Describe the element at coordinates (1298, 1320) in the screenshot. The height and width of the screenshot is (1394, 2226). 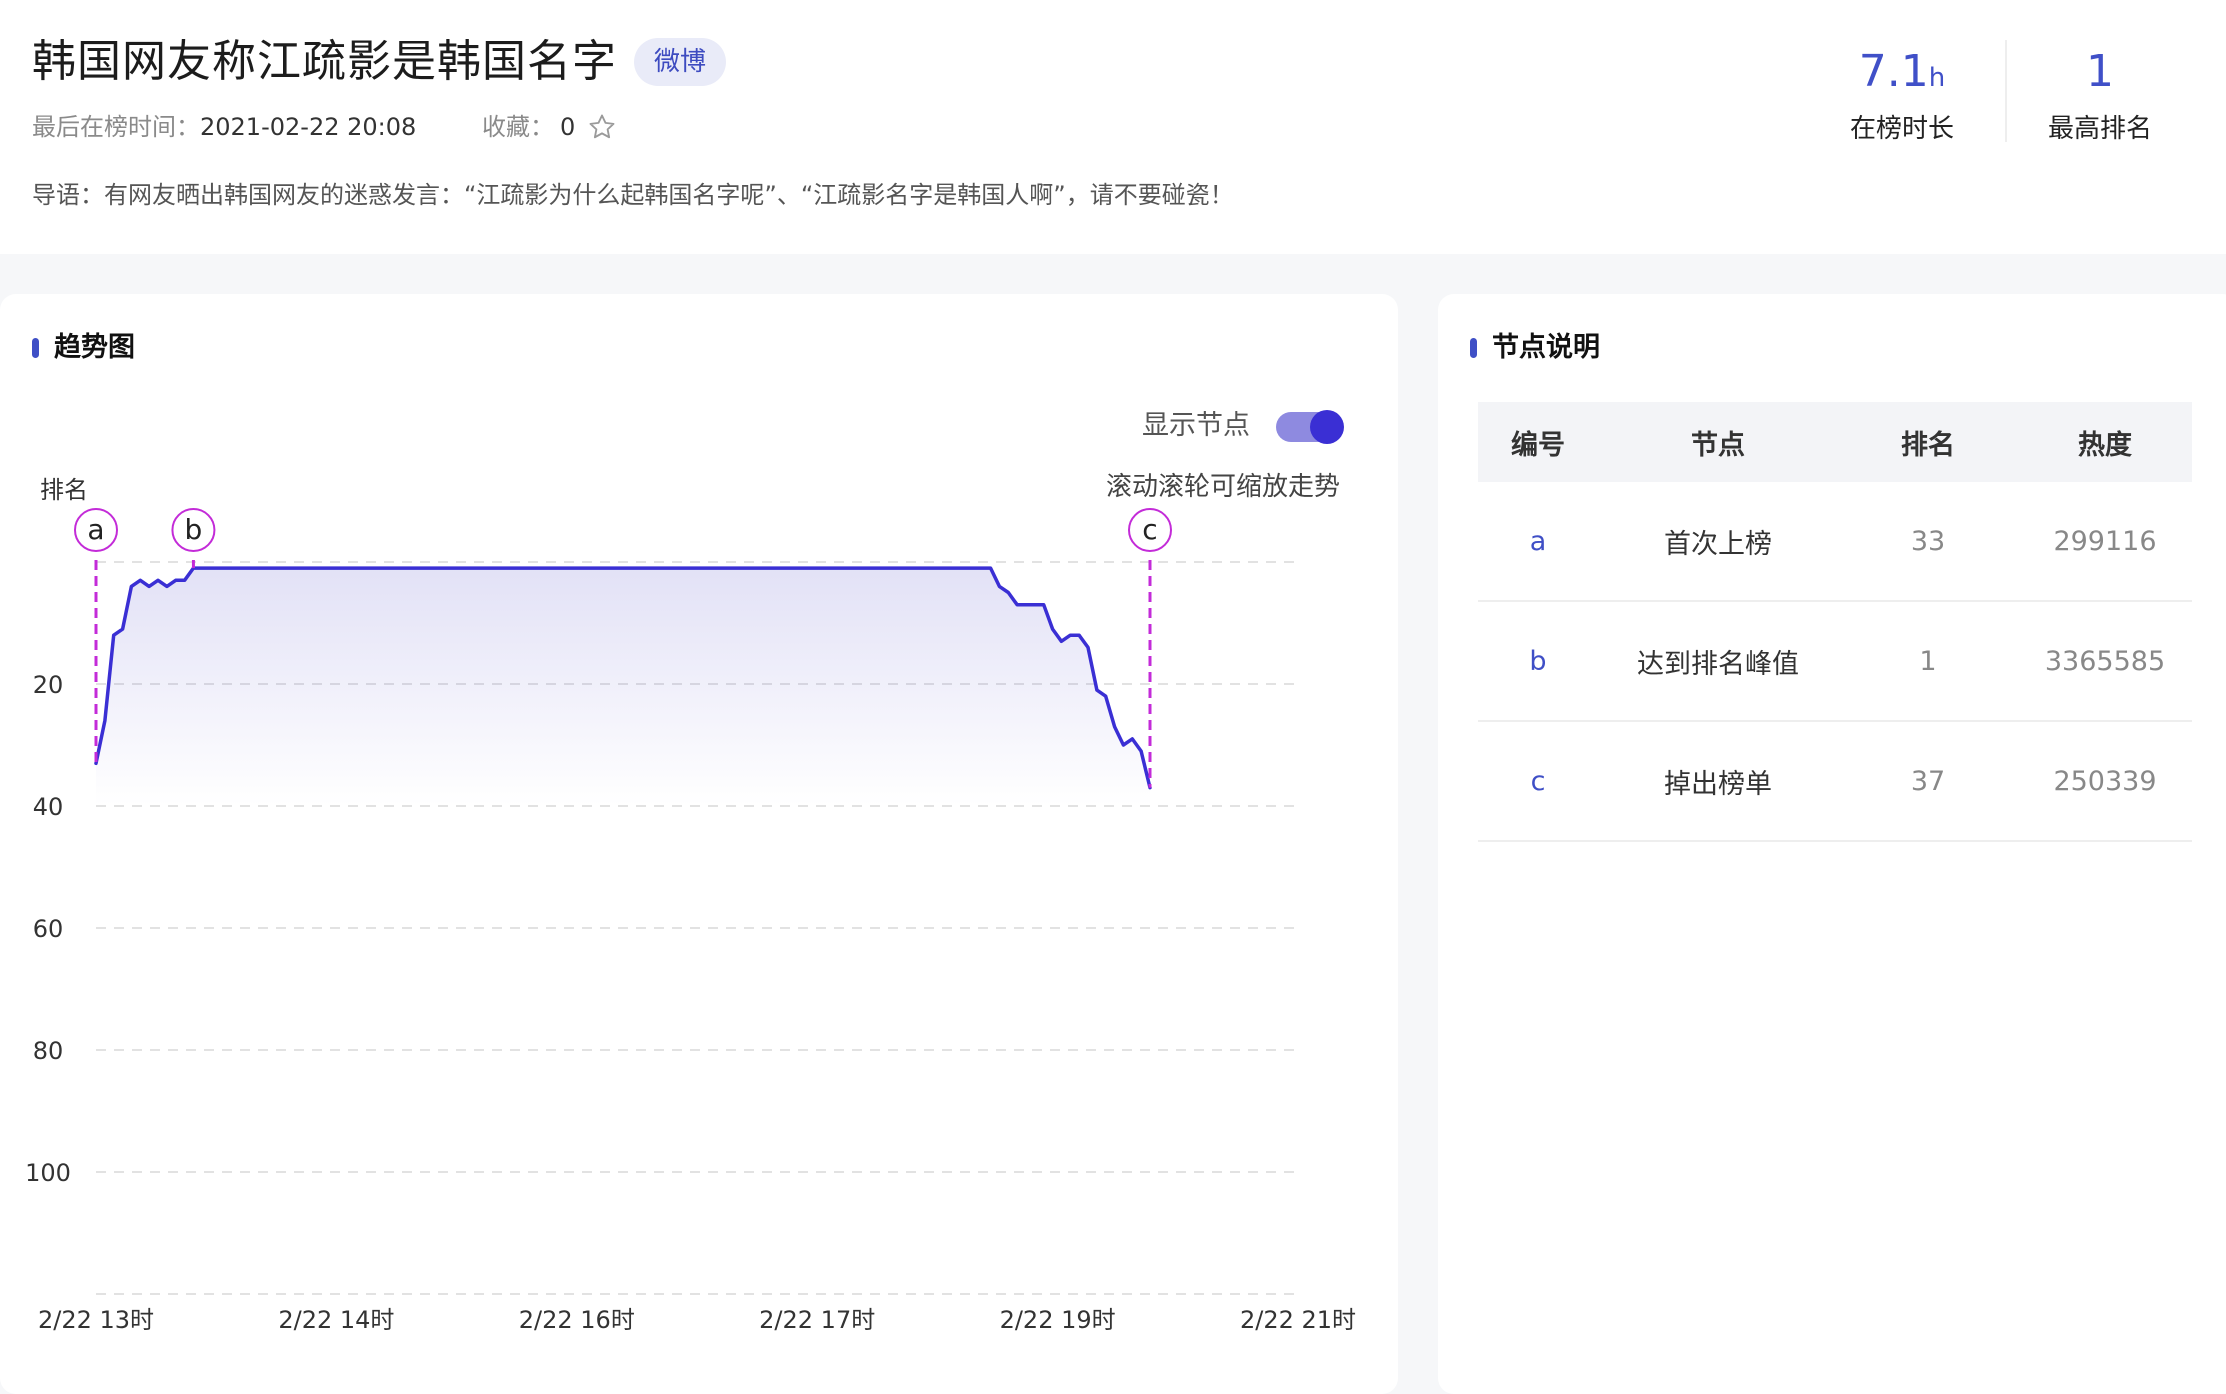
I see `x-tick-label: 2/22 21时` at that location.